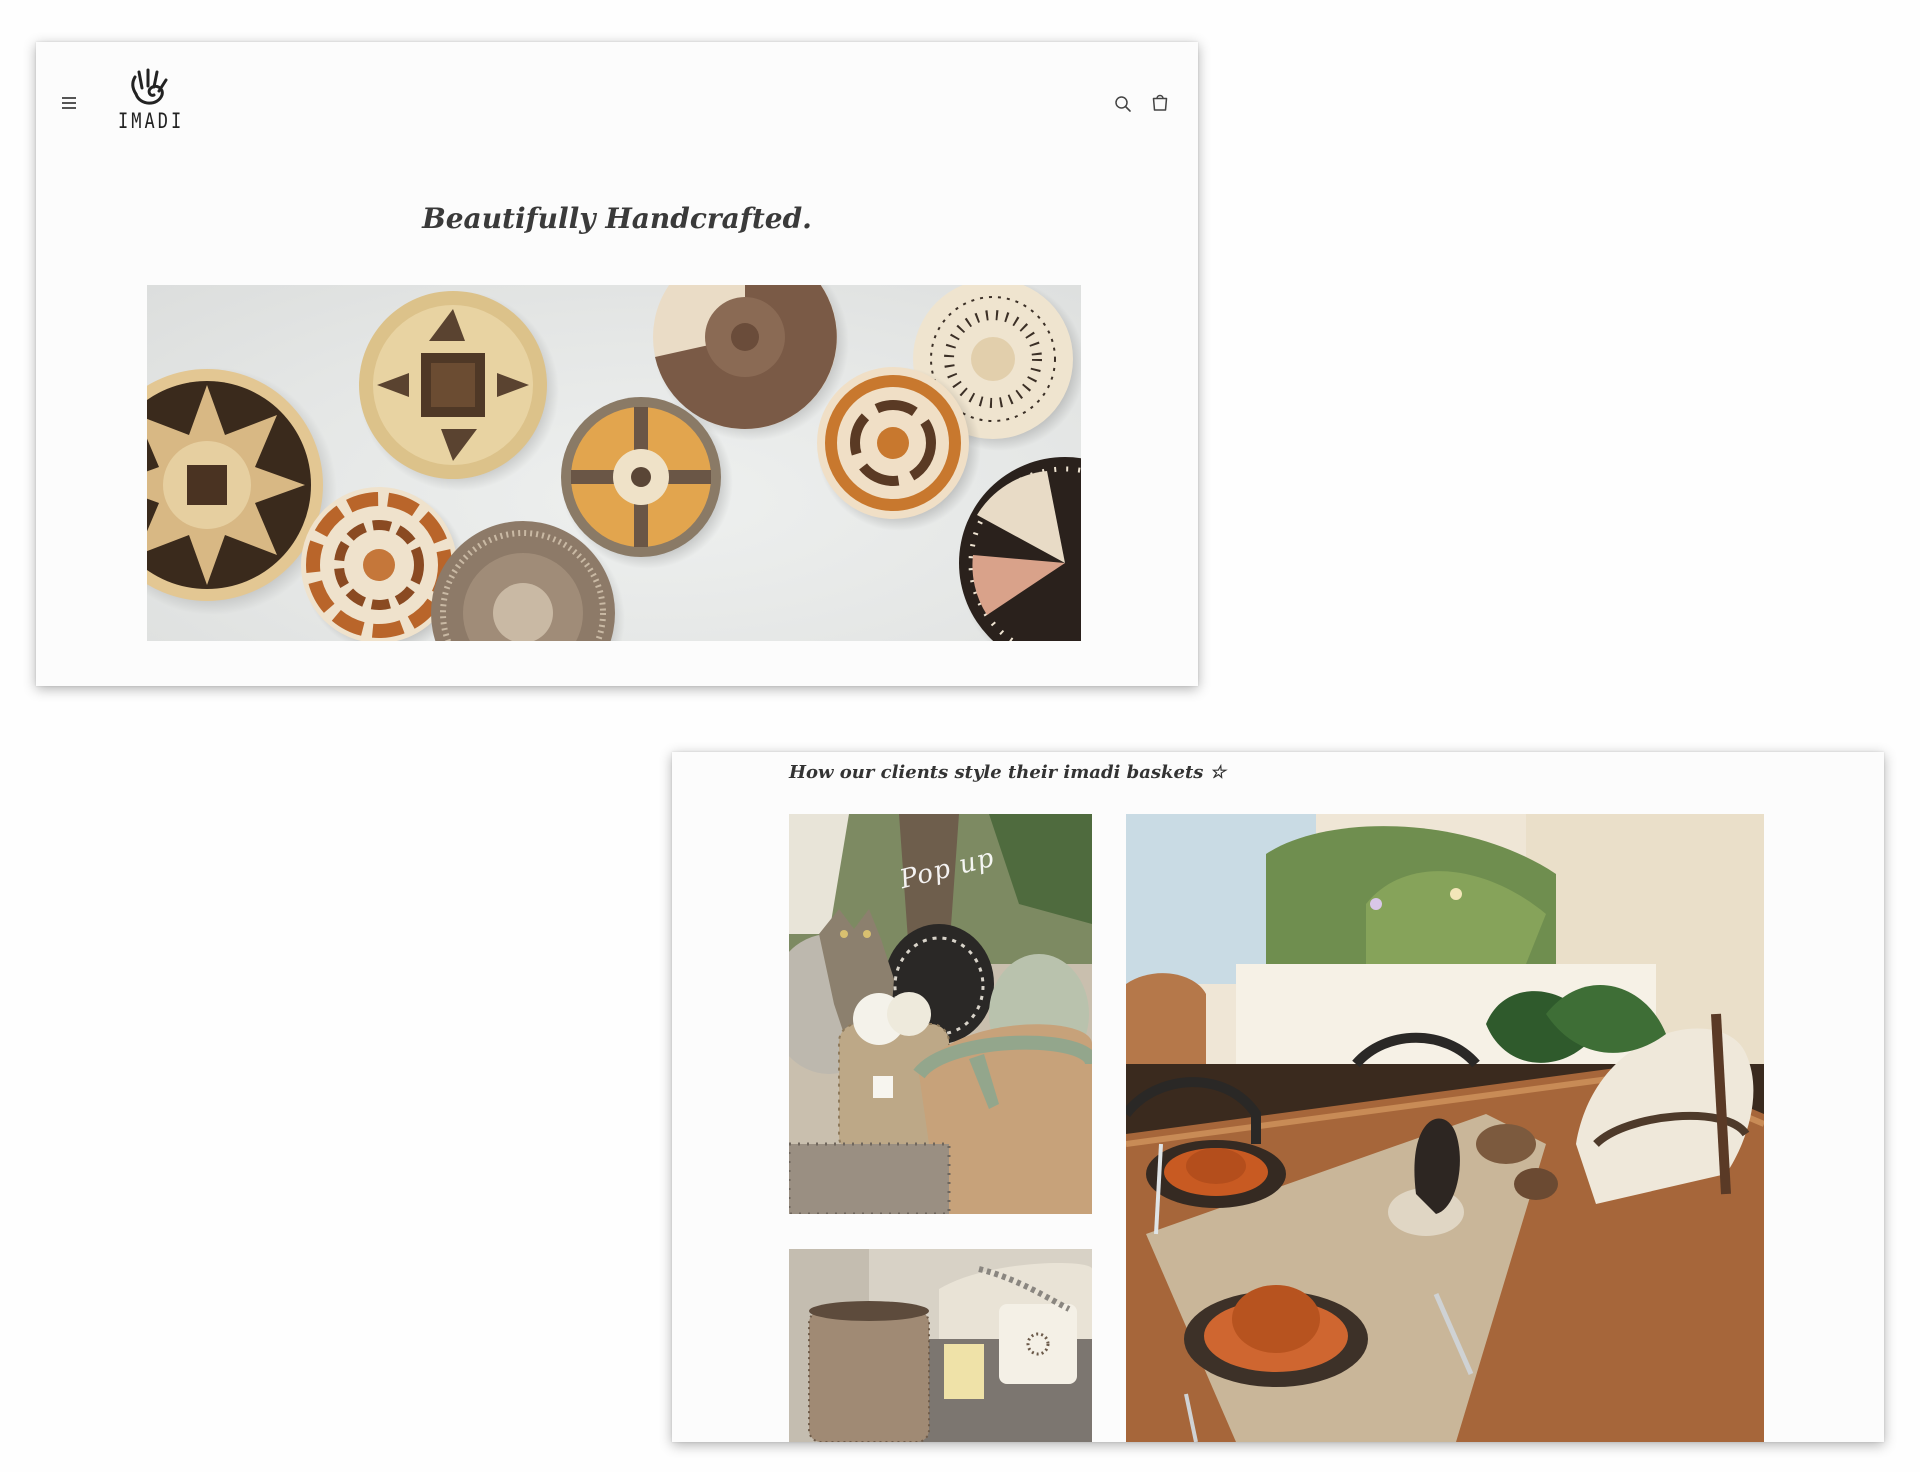  Describe the element at coordinates (149, 86) in the screenshot. I see `hand-spiral-logo-icon` at that location.